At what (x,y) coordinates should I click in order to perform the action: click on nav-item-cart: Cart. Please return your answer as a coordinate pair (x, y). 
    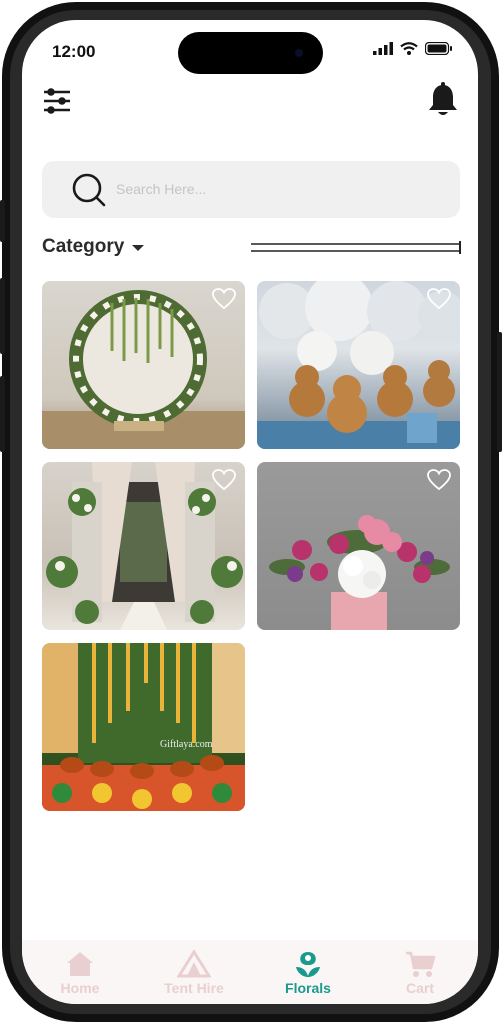
    Looking at the image, I should click on (420, 973).